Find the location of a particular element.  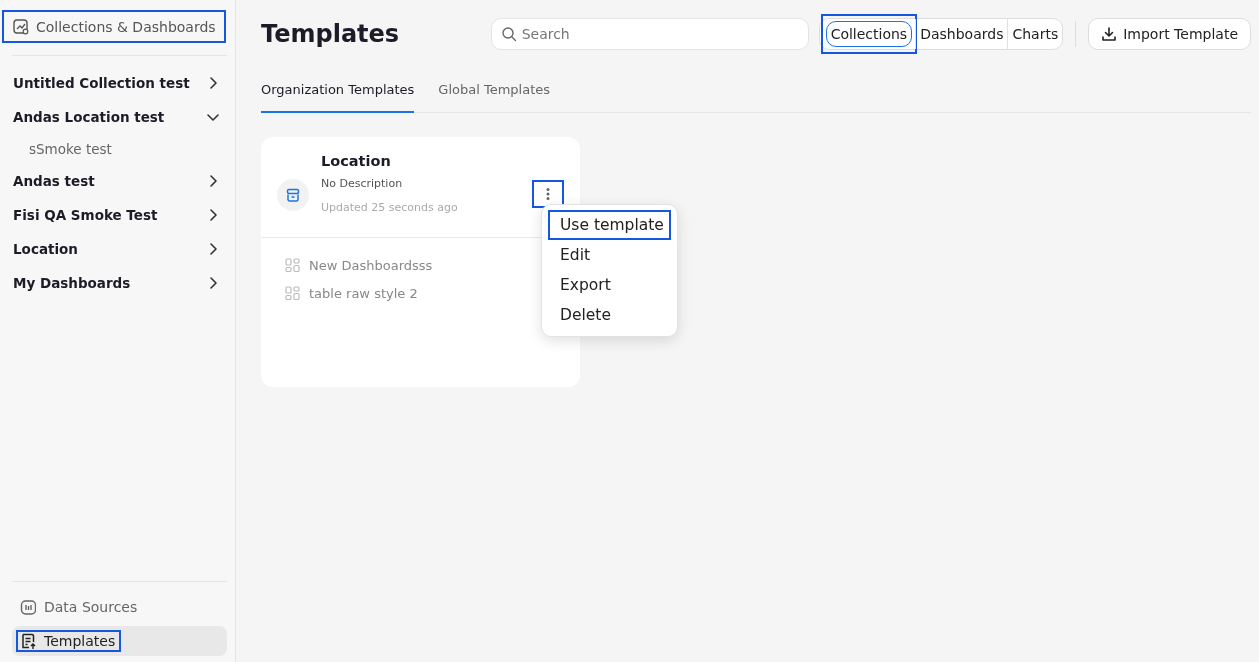

card-description: No Description is located at coordinates (362, 183).